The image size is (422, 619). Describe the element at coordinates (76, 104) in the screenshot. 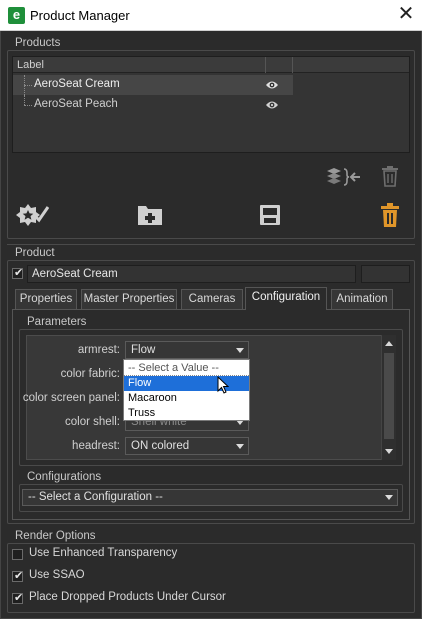

I see `product-label: AeroSeat Peach` at that location.